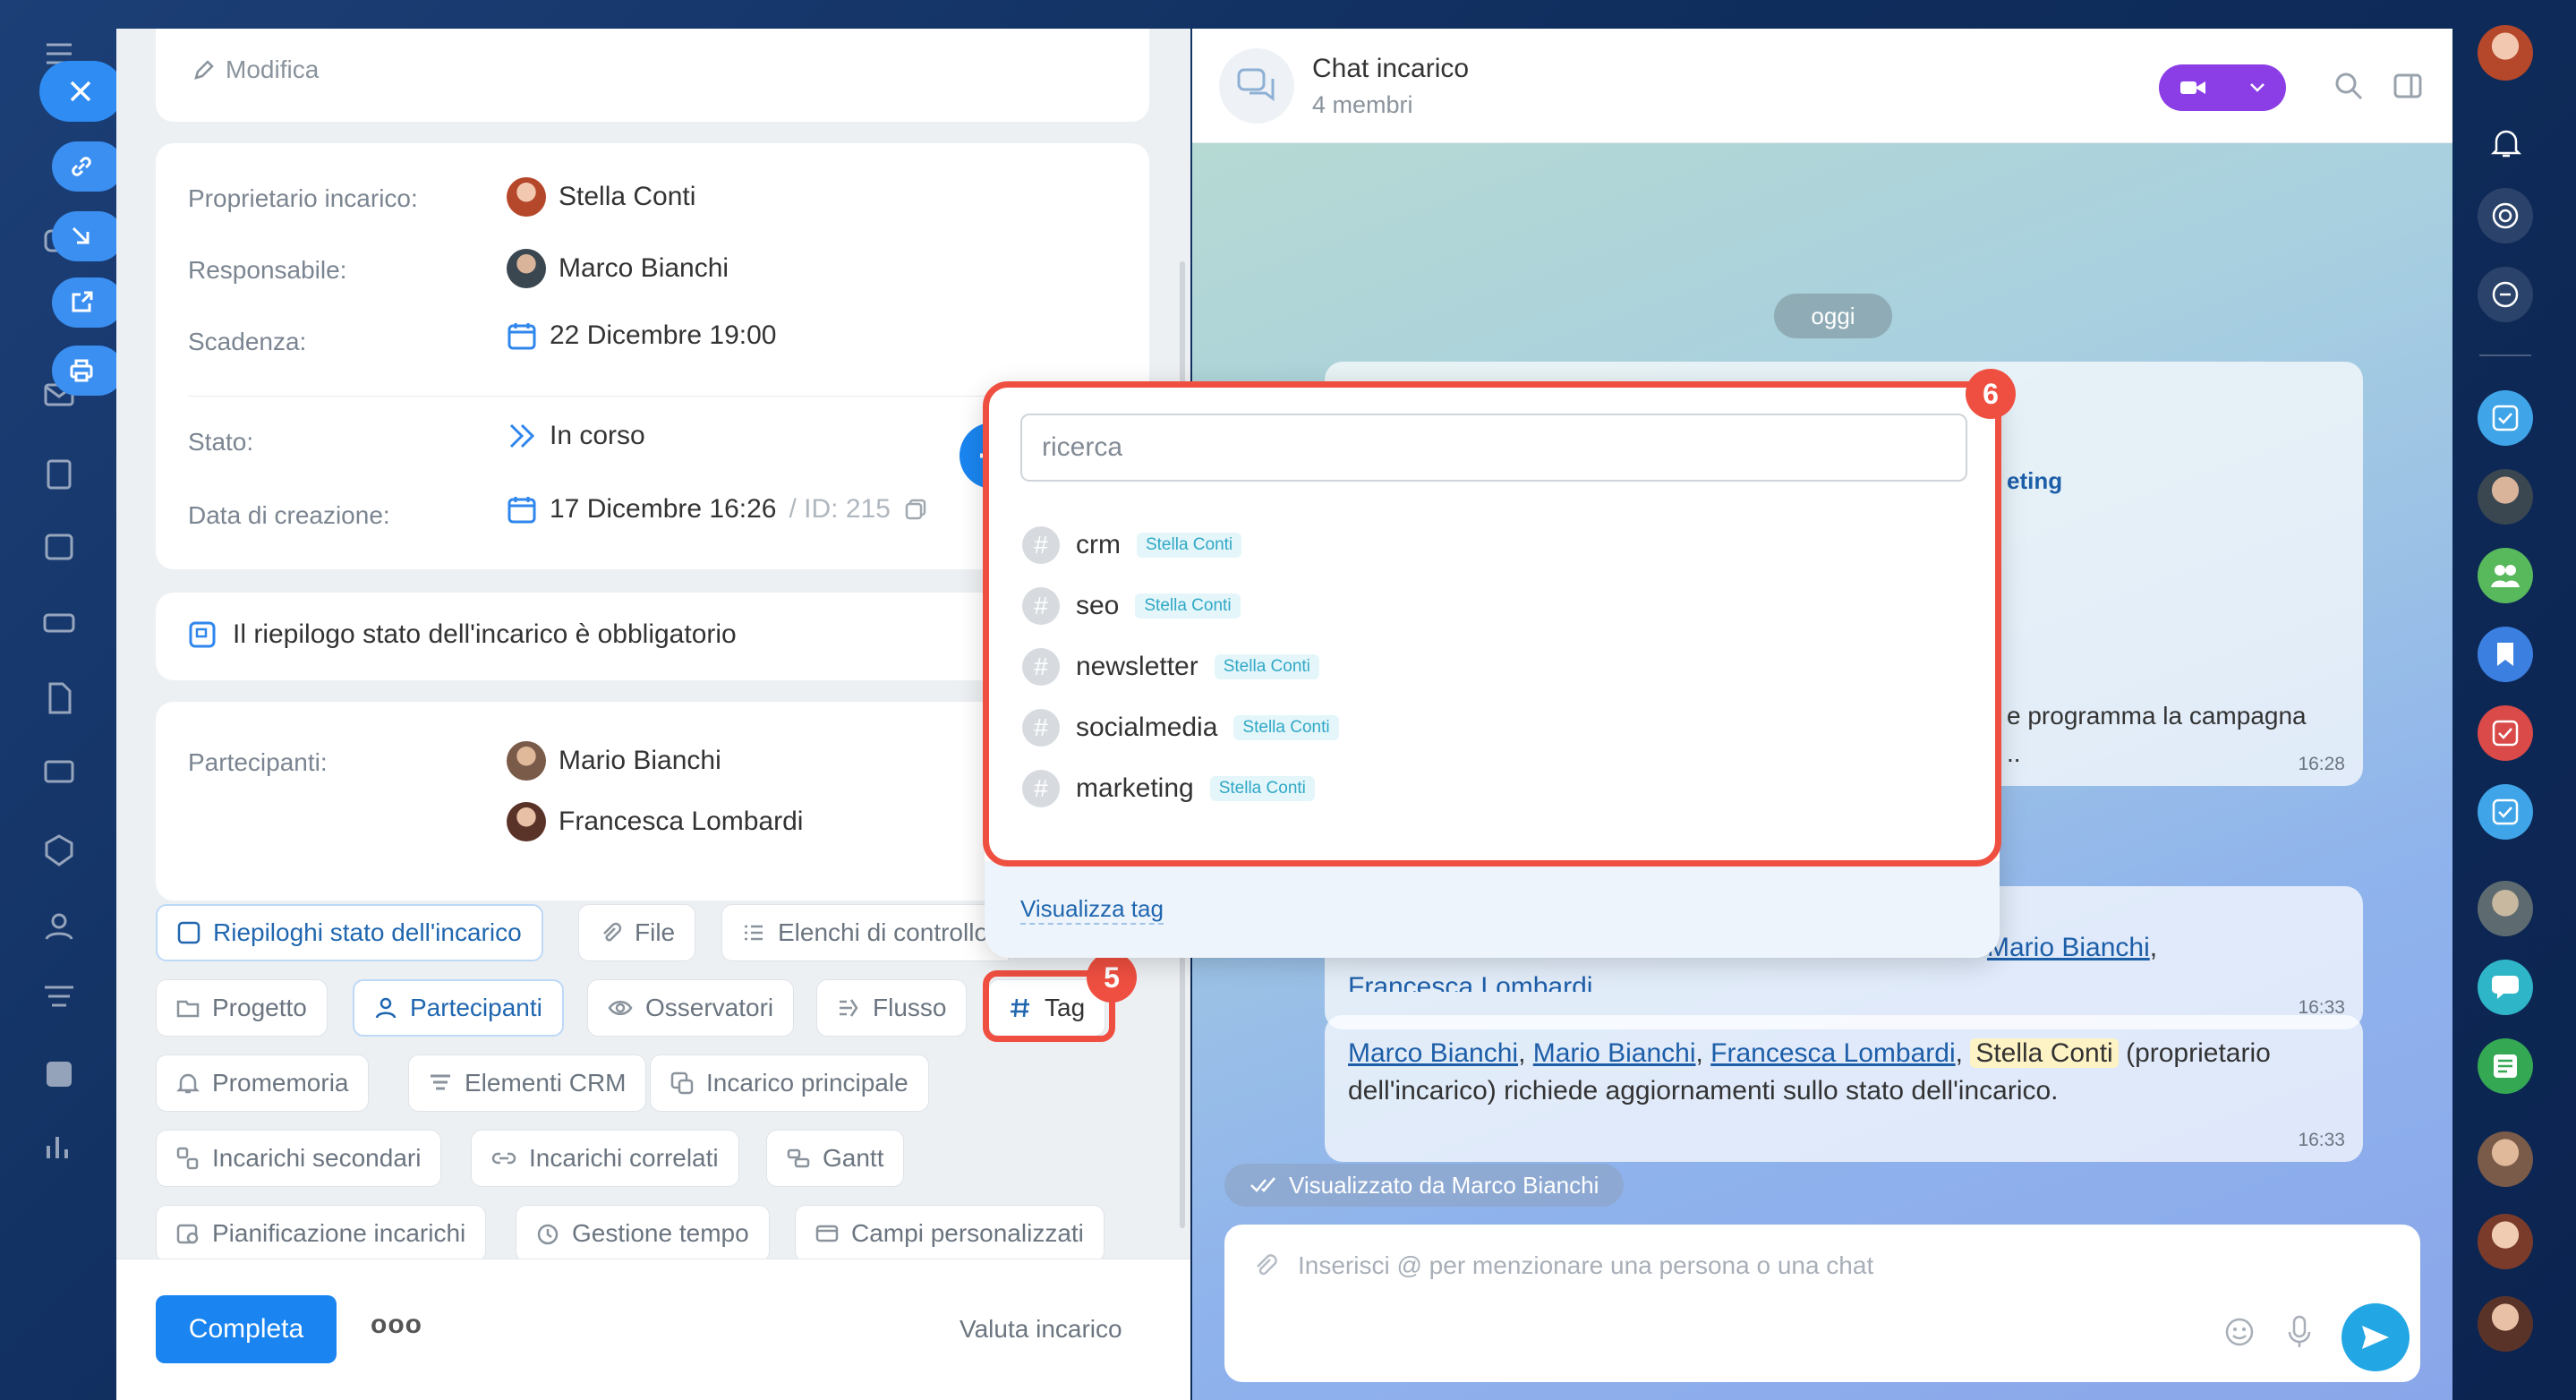  What do you see at coordinates (2299, 1332) in the screenshot?
I see `microphone-icon` at bounding box center [2299, 1332].